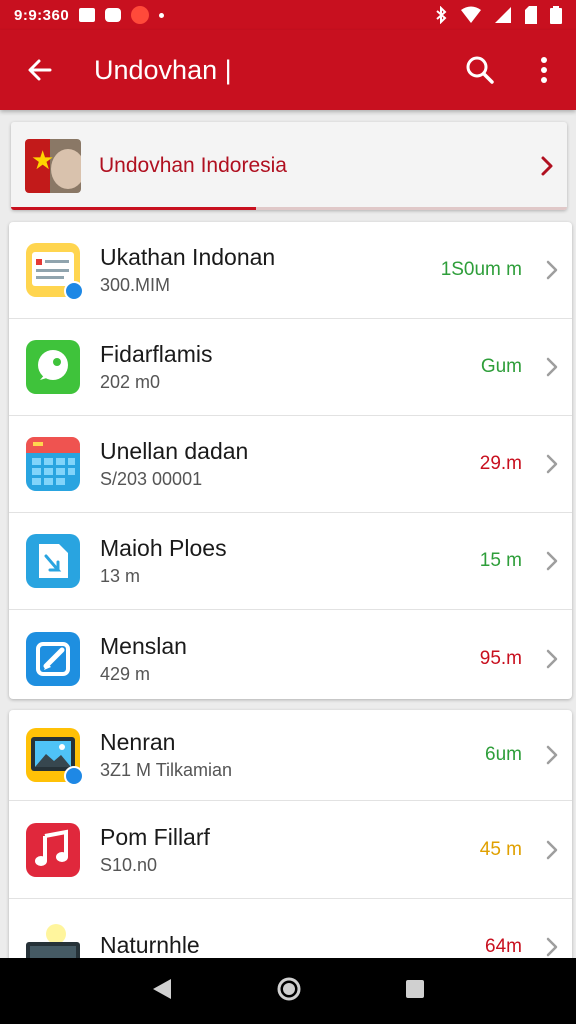 The image size is (576, 1024). What do you see at coordinates (500, 463) in the screenshot?
I see `item-value: 29.m` at bounding box center [500, 463].